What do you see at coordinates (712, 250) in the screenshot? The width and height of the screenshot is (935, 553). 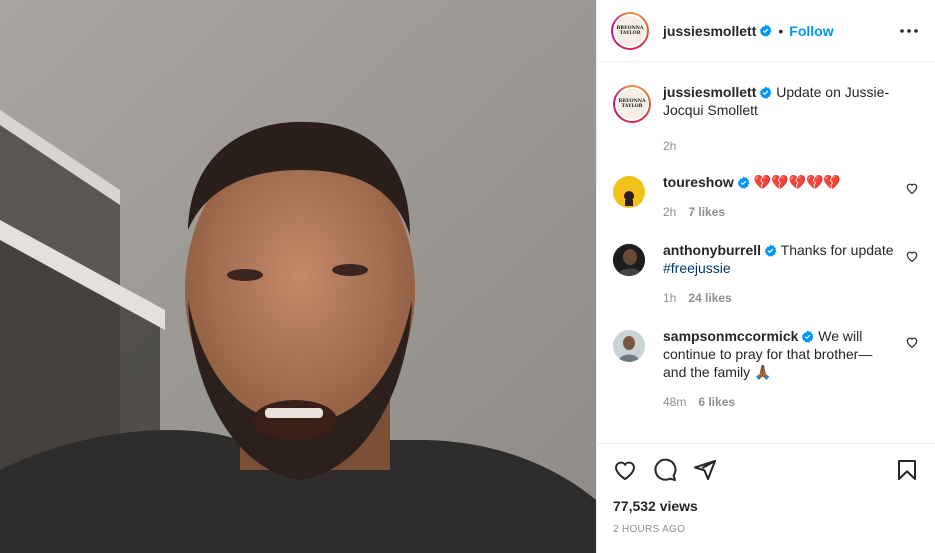 I see `comment-username: anthonyburrell` at bounding box center [712, 250].